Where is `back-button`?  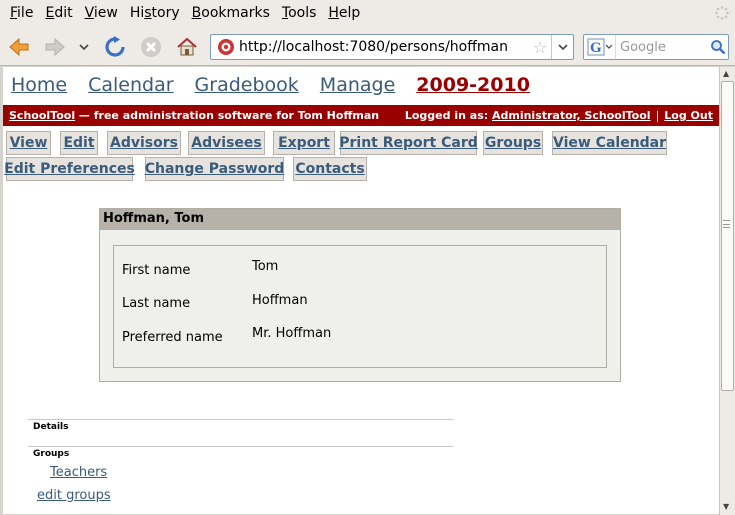 back-button is located at coordinates (19, 47).